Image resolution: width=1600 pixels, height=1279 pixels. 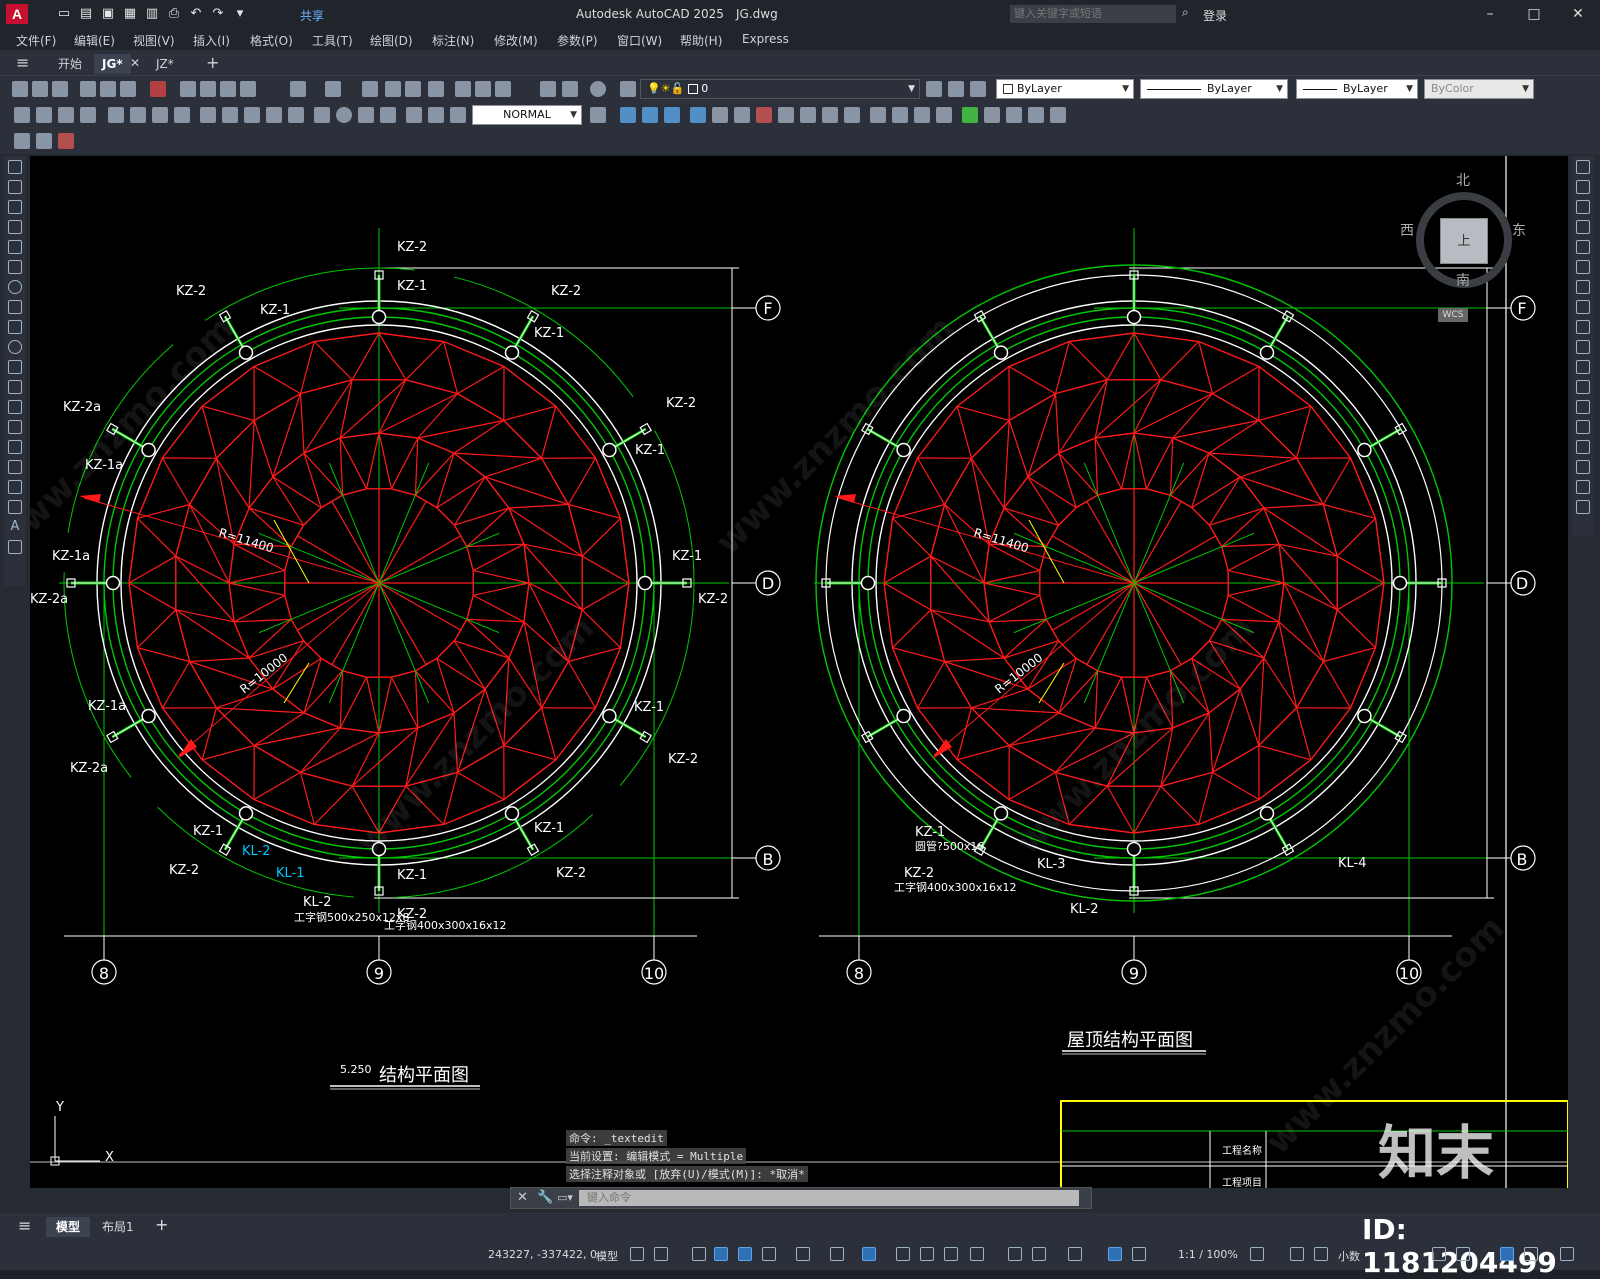 What do you see at coordinates (1065, 89) in the screenshot?
I see `color-dropdown: ByLayer▼` at bounding box center [1065, 89].